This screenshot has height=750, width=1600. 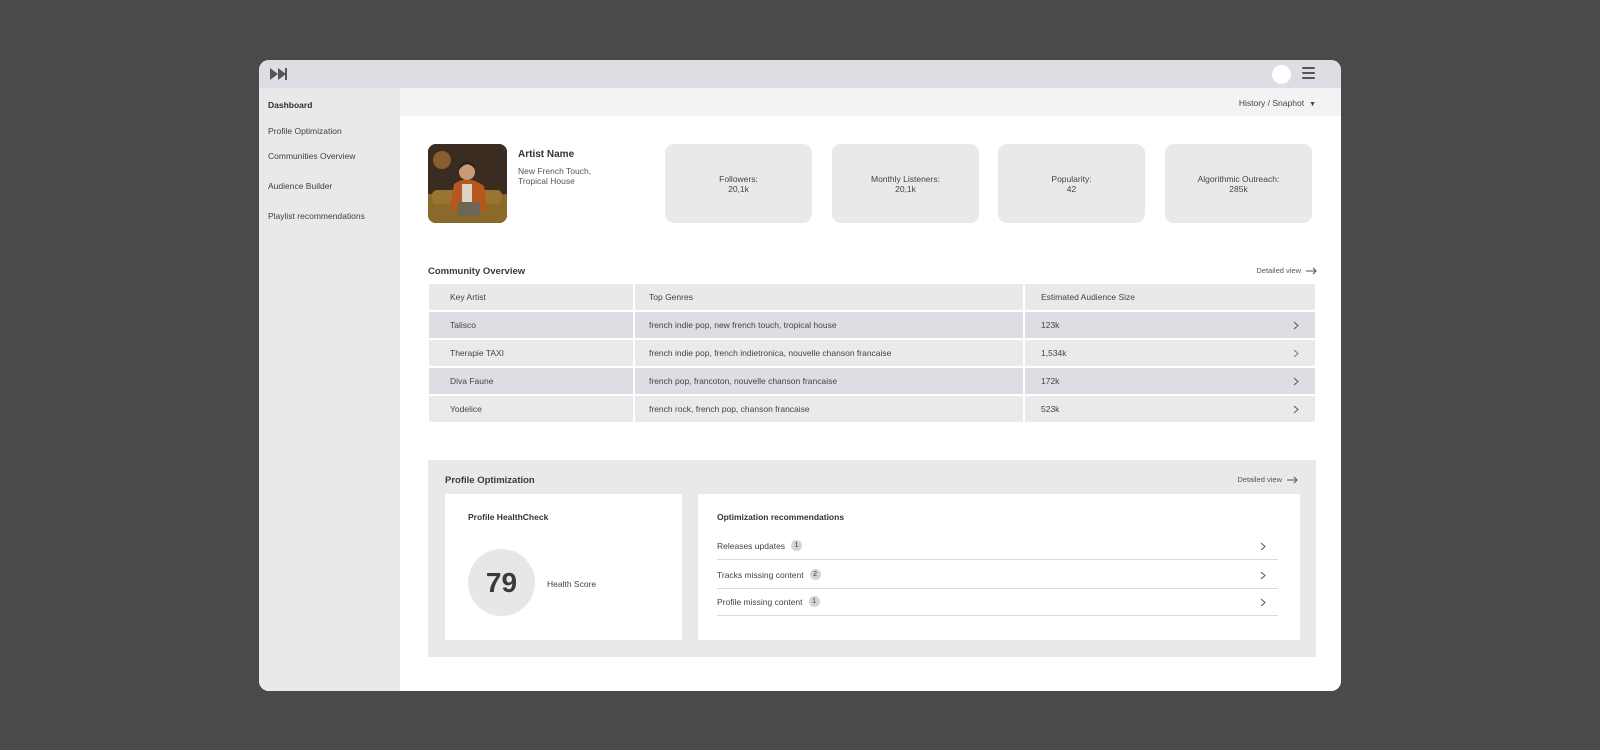 I want to click on cell-artist: Yodelice, so click(x=531, y=409).